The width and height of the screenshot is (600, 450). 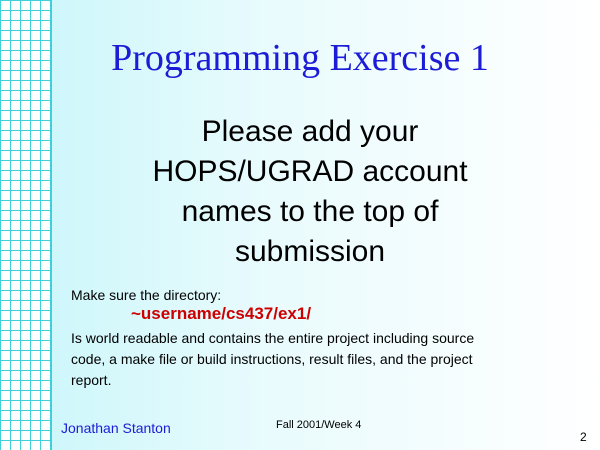 I want to click on details-line: report., so click(x=91, y=380).